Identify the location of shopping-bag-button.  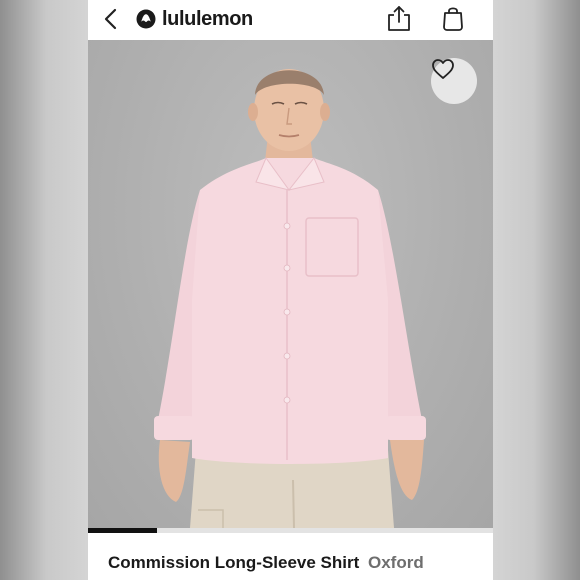
(453, 18).